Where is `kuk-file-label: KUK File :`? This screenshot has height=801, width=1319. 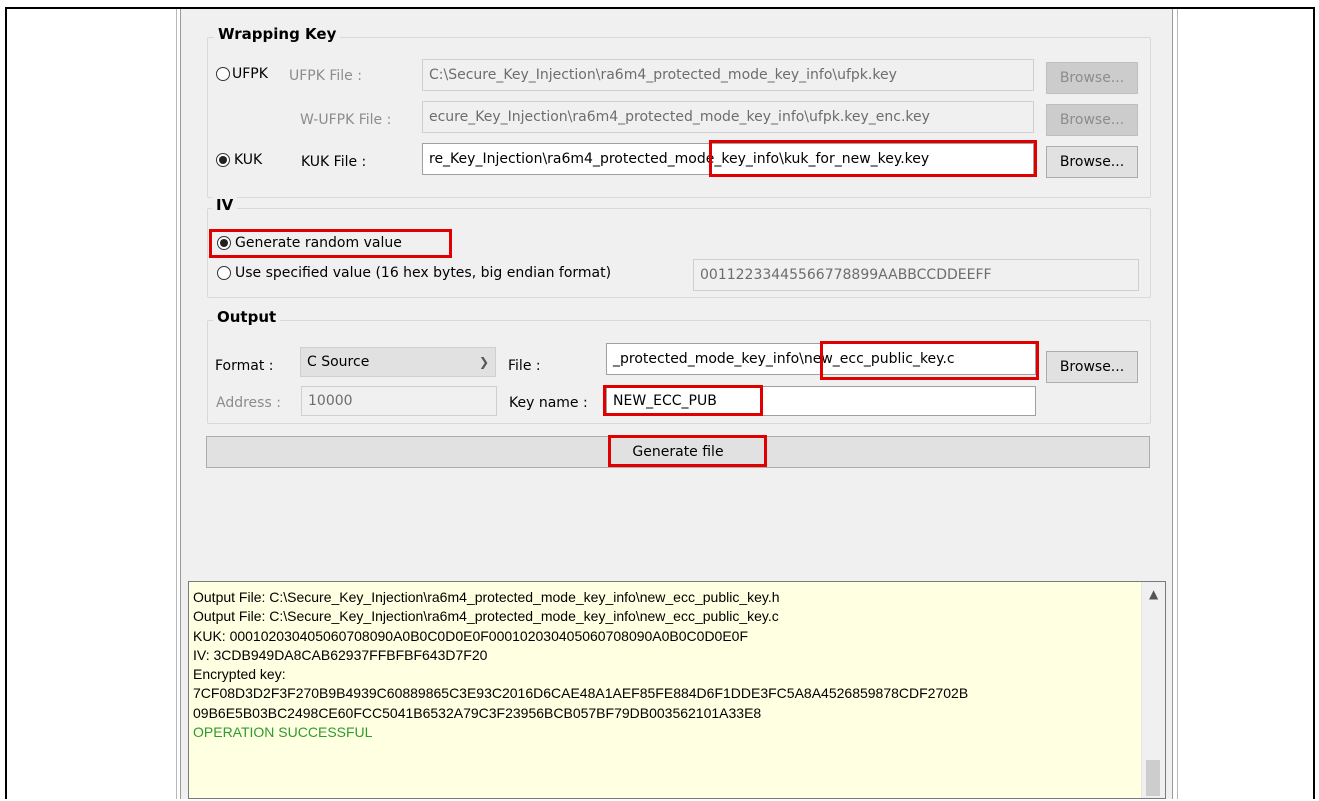 kuk-file-label: KUK File : is located at coordinates (334, 162).